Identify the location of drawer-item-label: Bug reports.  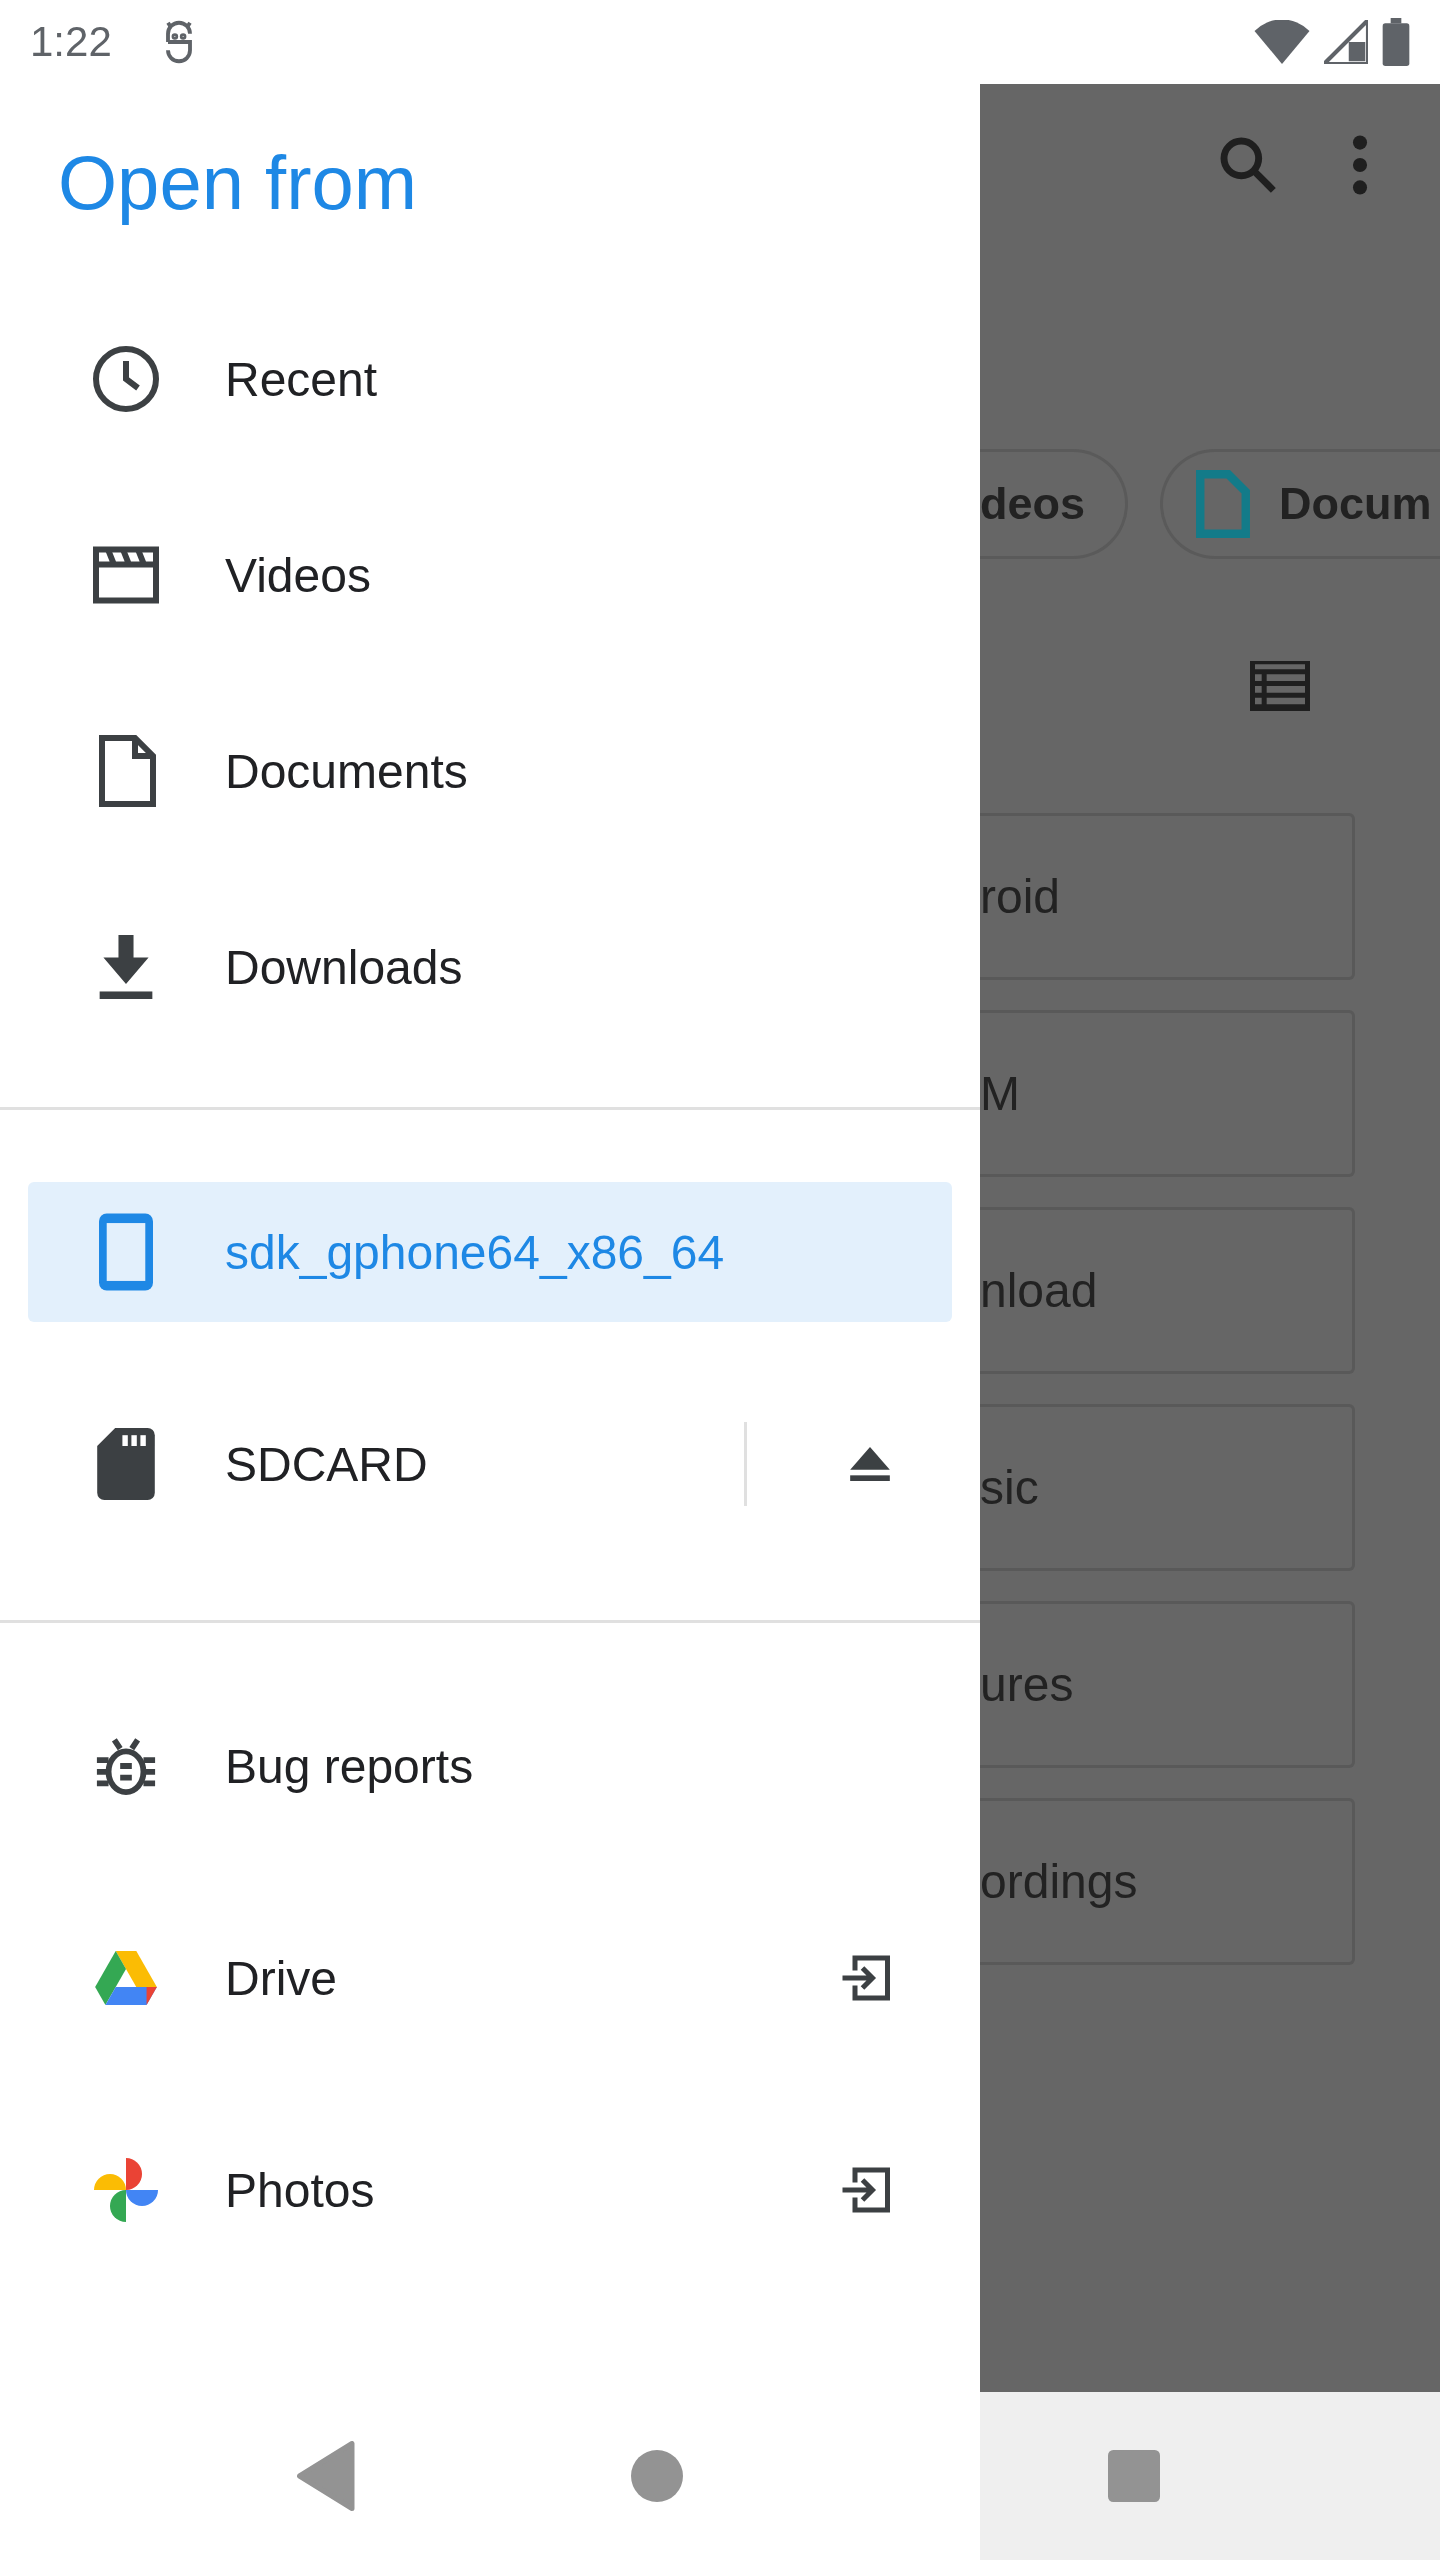
(350, 1766).